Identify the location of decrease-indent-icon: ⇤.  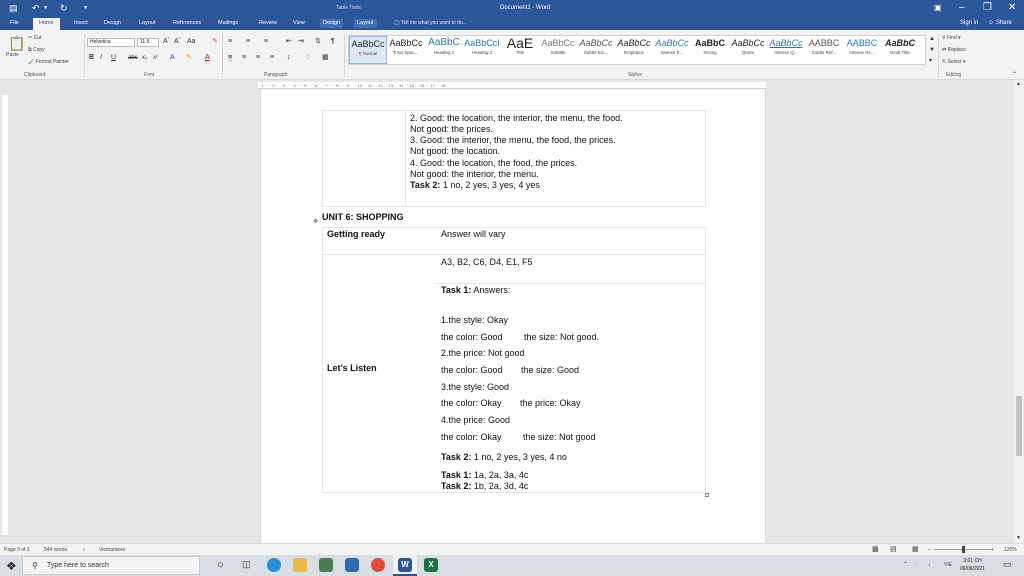
(289, 42).